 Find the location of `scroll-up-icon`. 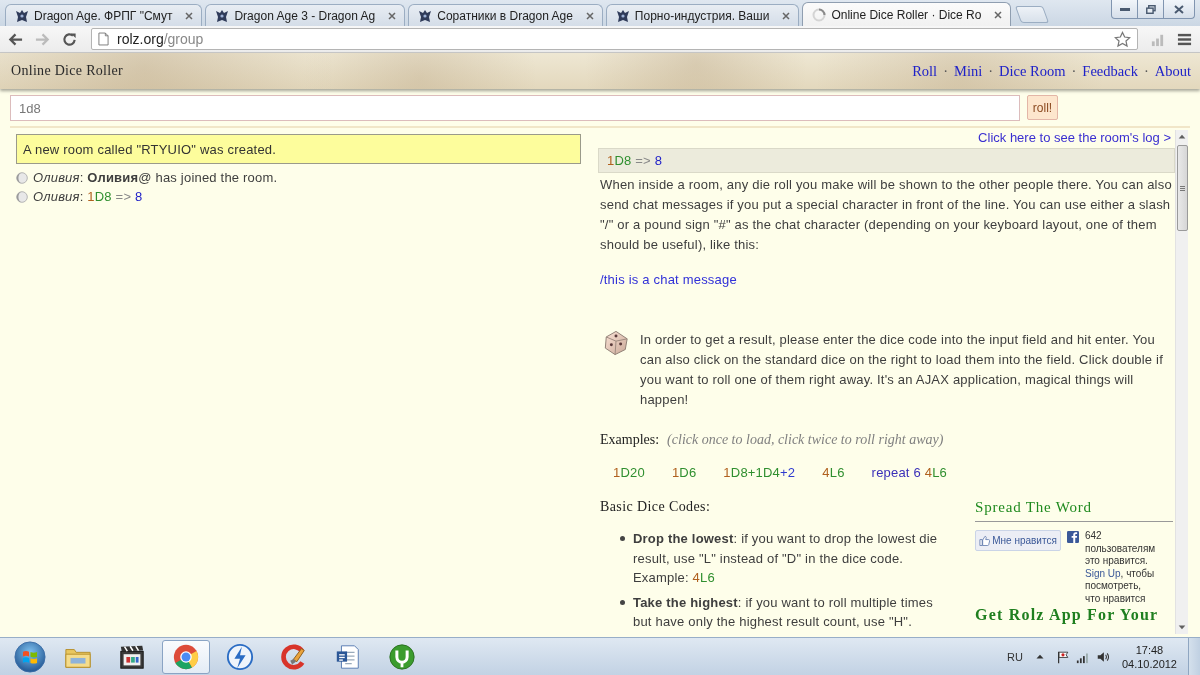

scroll-up-icon is located at coordinates (1182, 136).